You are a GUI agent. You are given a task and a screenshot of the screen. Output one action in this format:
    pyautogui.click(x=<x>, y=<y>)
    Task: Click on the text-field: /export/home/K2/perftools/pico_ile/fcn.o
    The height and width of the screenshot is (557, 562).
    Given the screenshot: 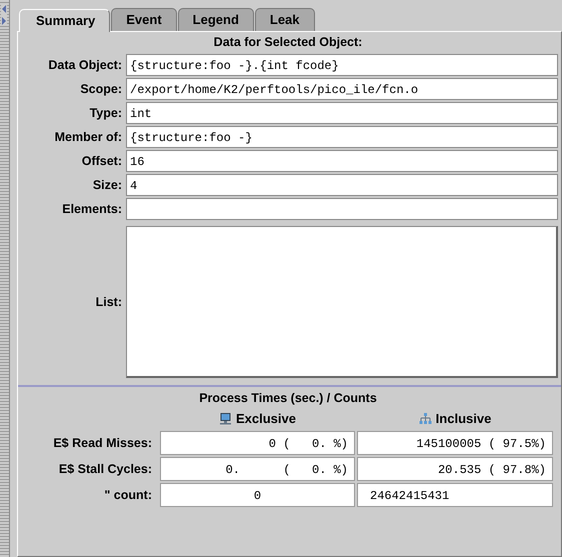 What is the action you would take?
    pyautogui.click(x=342, y=89)
    